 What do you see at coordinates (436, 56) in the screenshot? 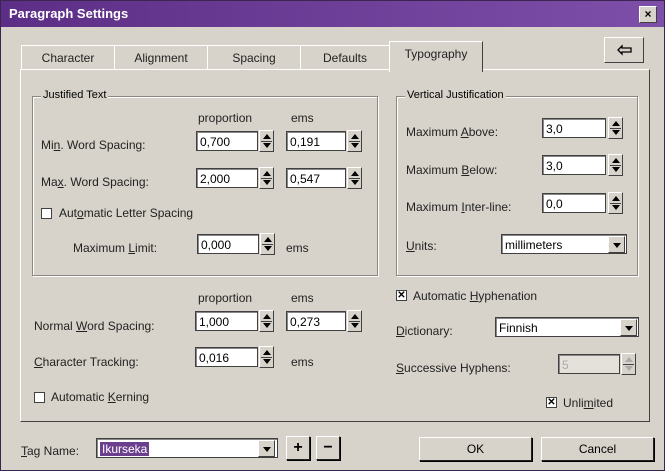
I see `tab-typography: Typography` at bounding box center [436, 56].